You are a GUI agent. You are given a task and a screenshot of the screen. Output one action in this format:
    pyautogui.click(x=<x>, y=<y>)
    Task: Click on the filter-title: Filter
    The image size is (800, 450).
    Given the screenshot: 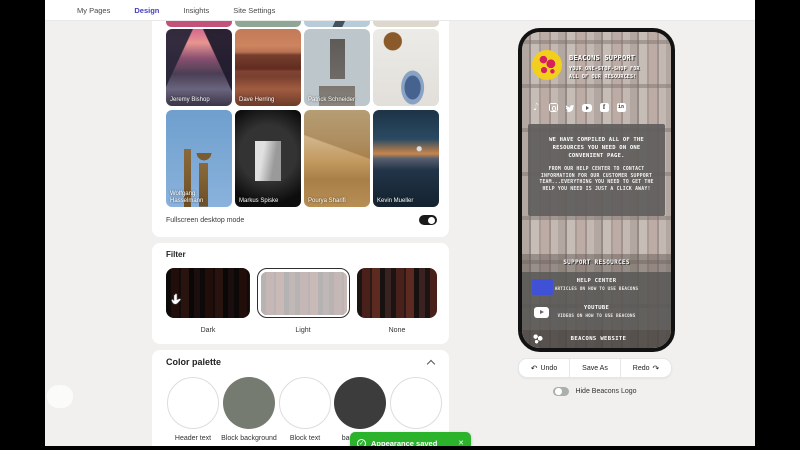 What is the action you would take?
    pyautogui.click(x=176, y=254)
    